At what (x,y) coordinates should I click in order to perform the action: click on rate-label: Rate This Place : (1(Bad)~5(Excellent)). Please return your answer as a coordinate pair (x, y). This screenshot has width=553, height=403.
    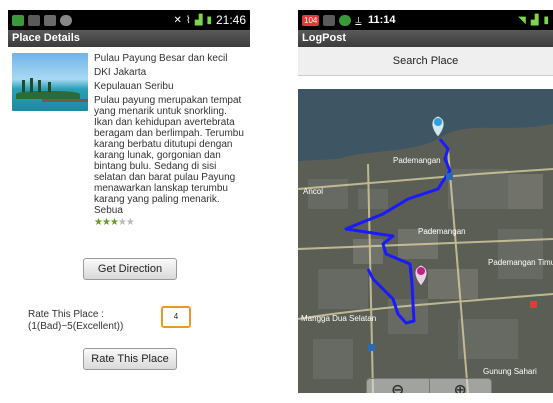
    Looking at the image, I should click on (75, 321).